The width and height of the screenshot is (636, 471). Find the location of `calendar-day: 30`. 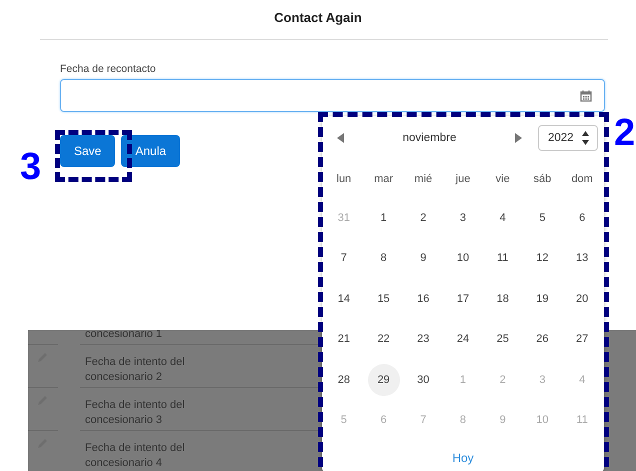

calendar-day: 30 is located at coordinates (423, 380).